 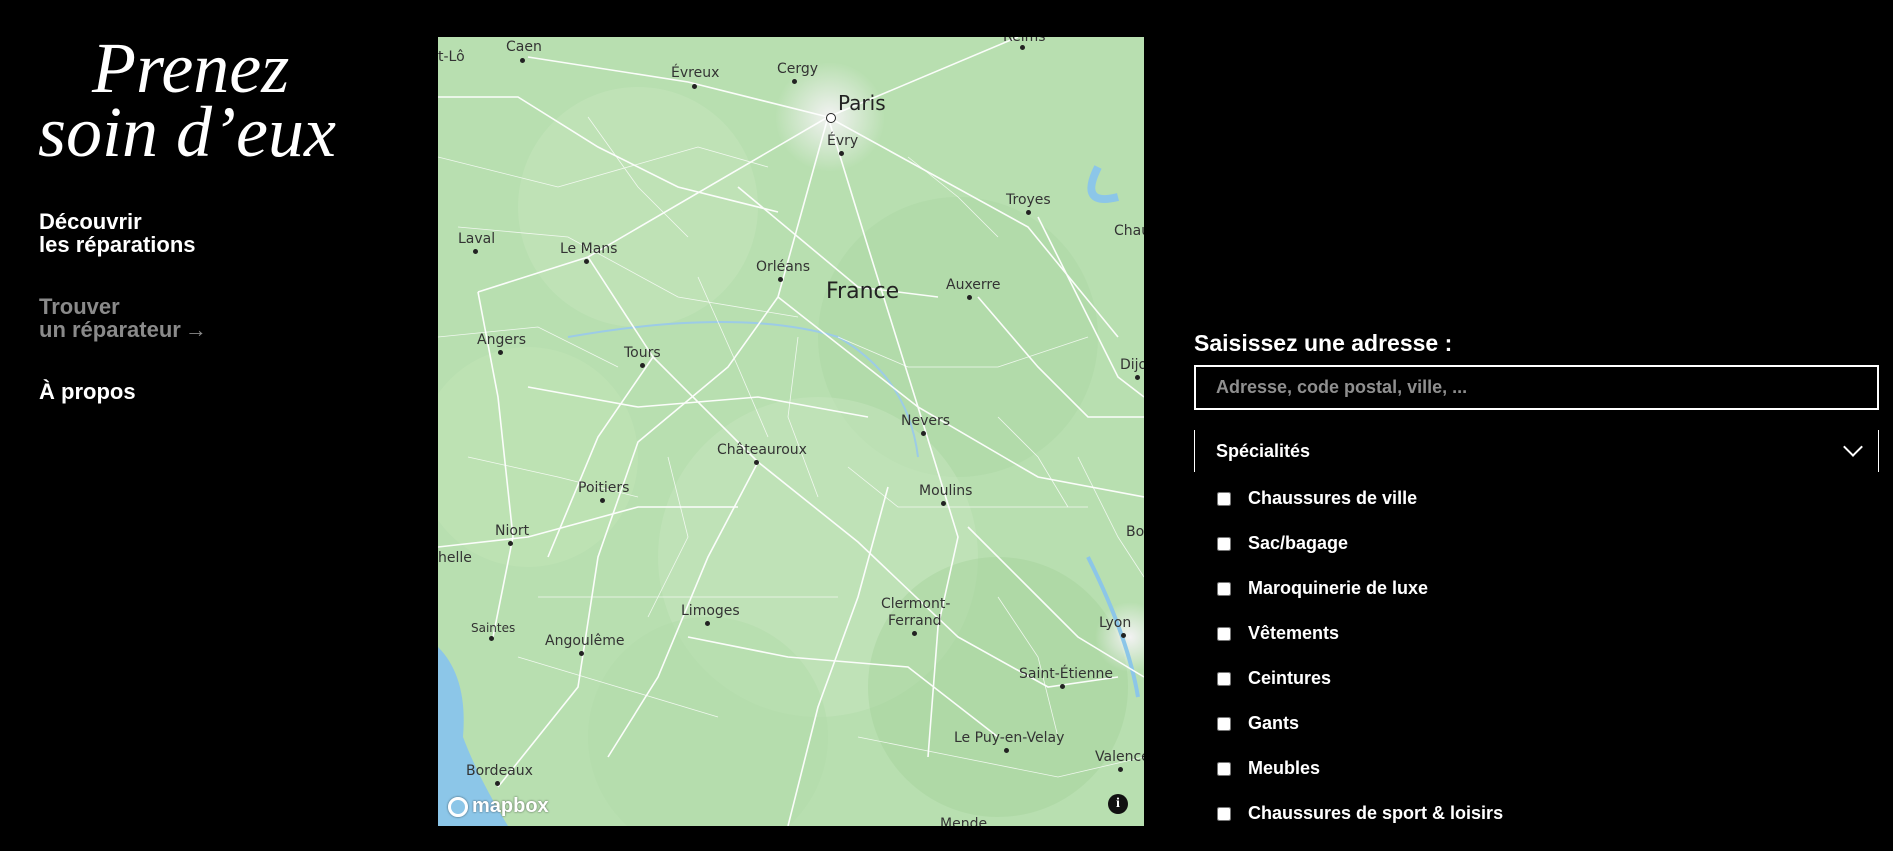 What do you see at coordinates (499, 771) in the screenshot?
I see `map-label-bordeaux: Bordeaux` at bounding box center [499, 771].